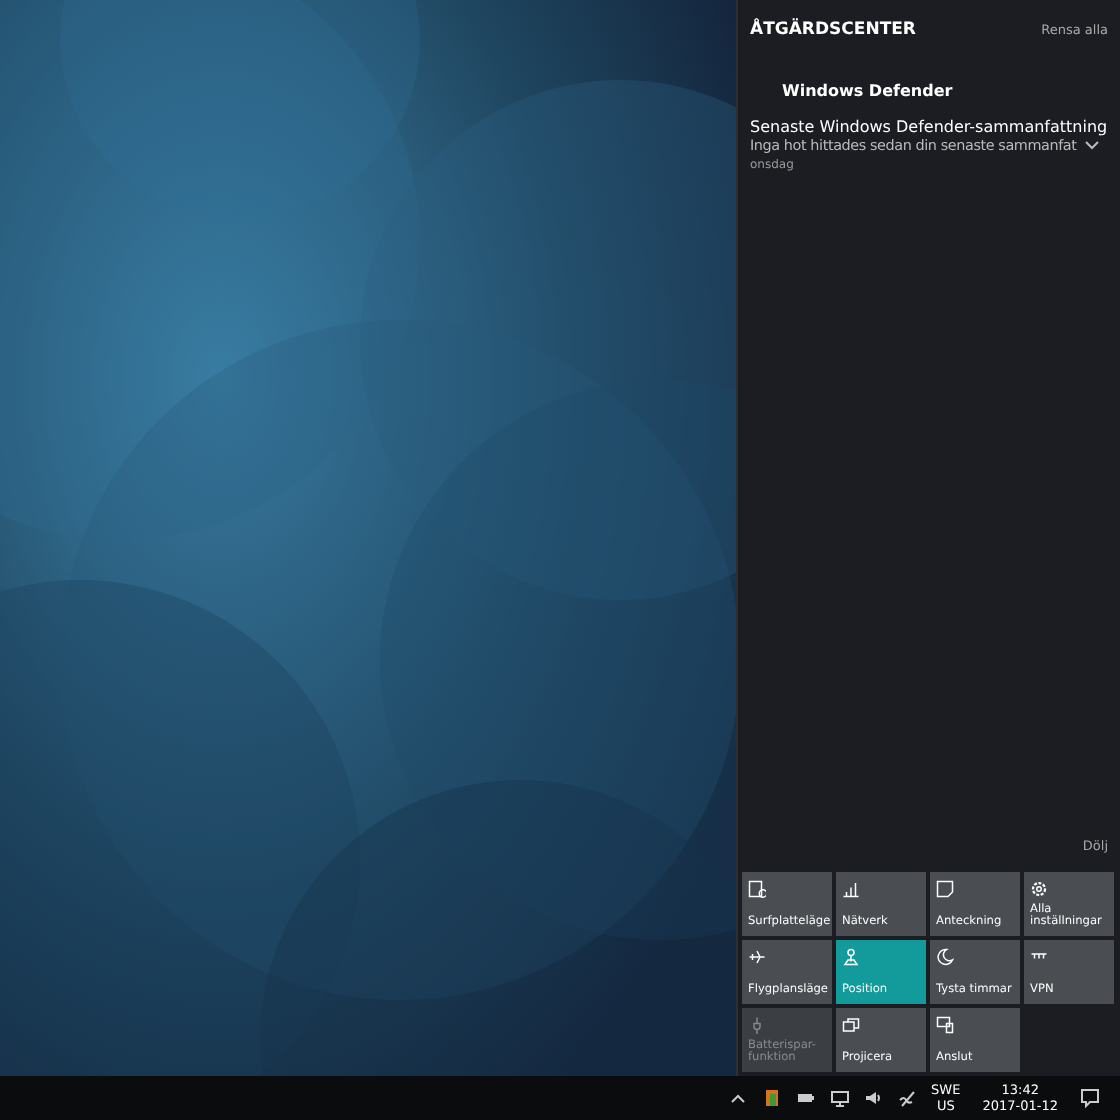 The height and width of the screenshot is (1120, 1120). Describe the element at coordinates (930, 127) in the screenshot. I see `notification-title: Senaste Windows Defender-sammanfattning` at that location.